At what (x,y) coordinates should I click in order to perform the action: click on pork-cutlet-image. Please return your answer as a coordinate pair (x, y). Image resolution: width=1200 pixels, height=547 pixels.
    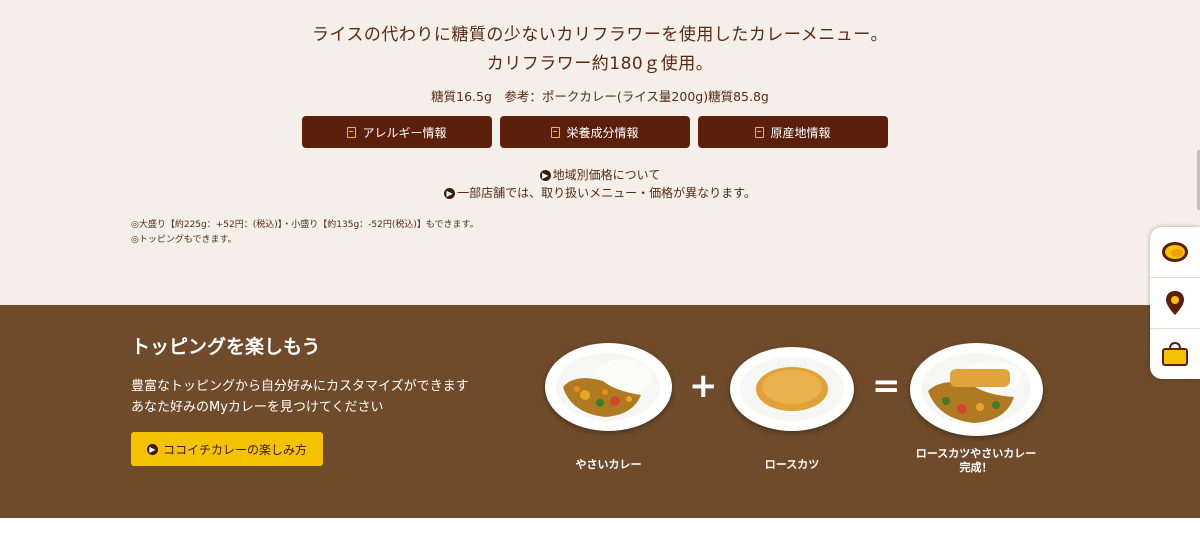
    Looking at the image, I should click on (792, 389).